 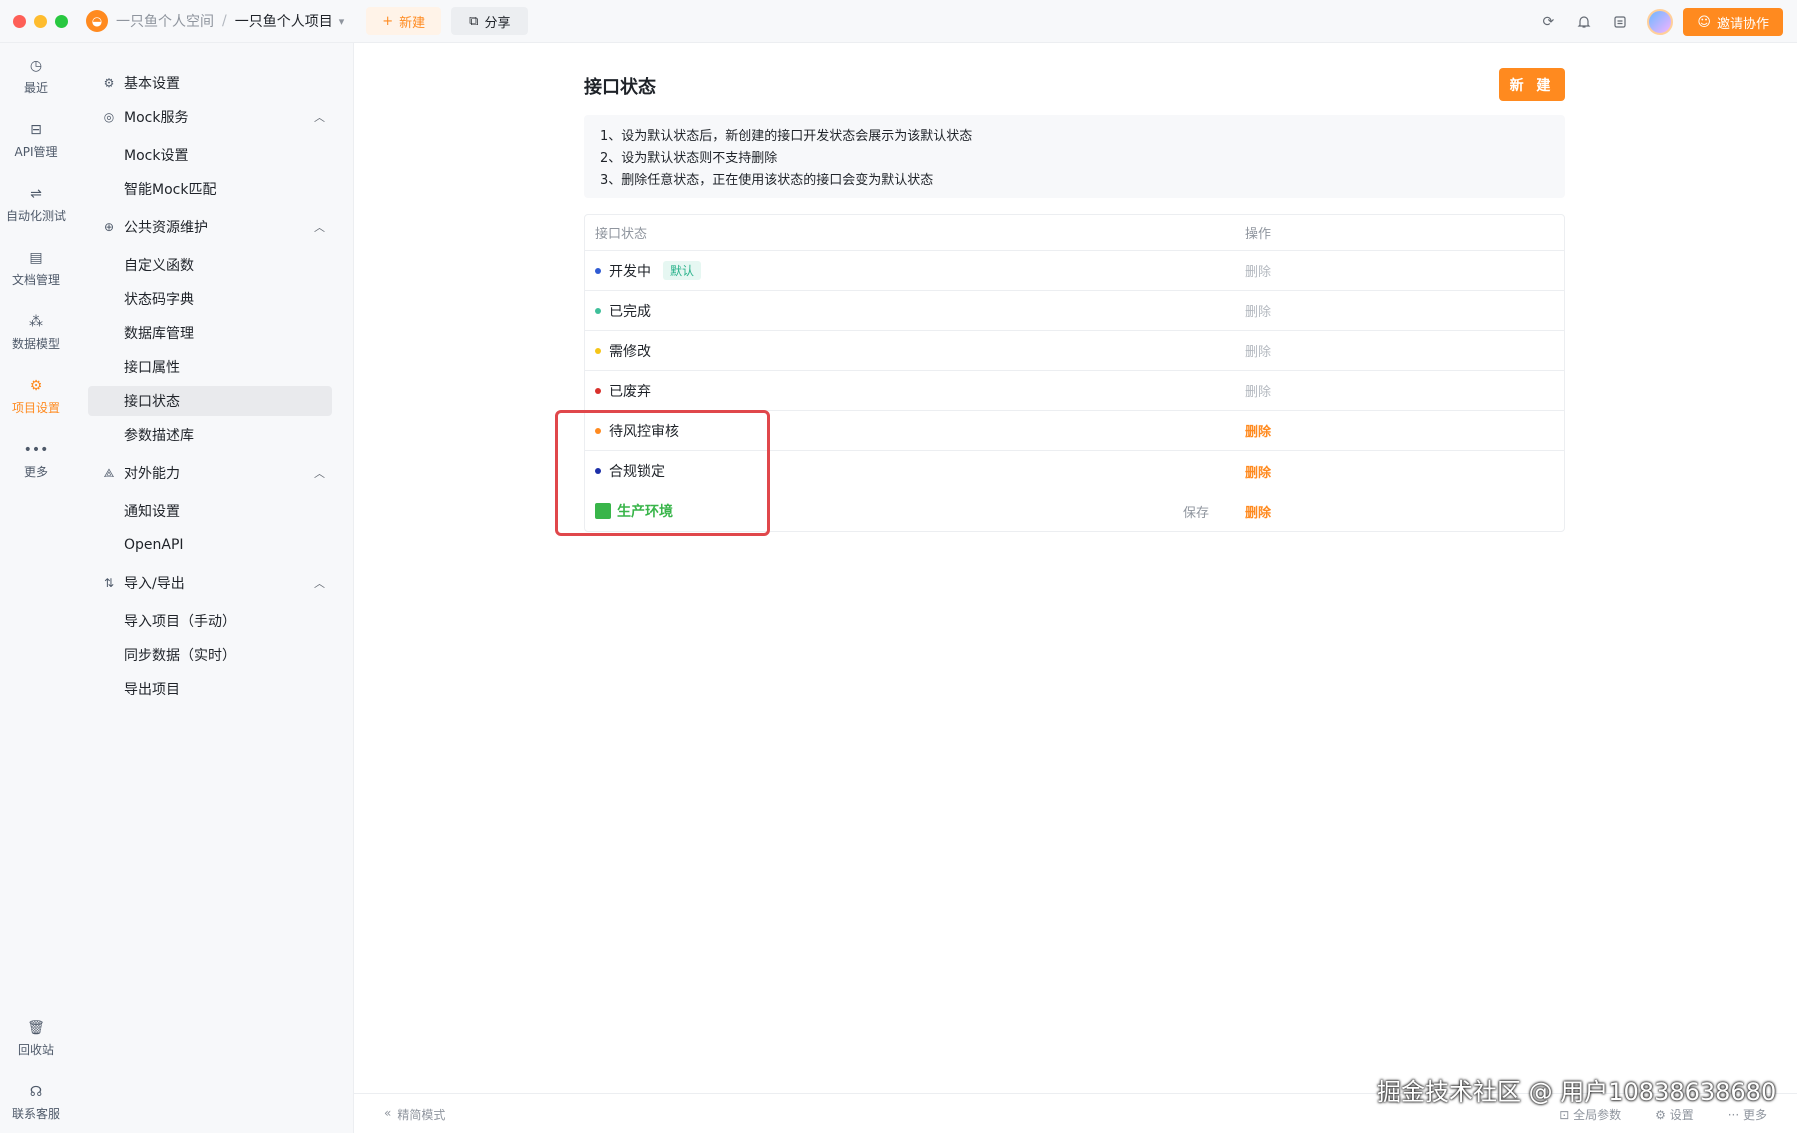 I want to click on breadcrumb-project: 一只鱼个人项目, so click(x=284, y=21).